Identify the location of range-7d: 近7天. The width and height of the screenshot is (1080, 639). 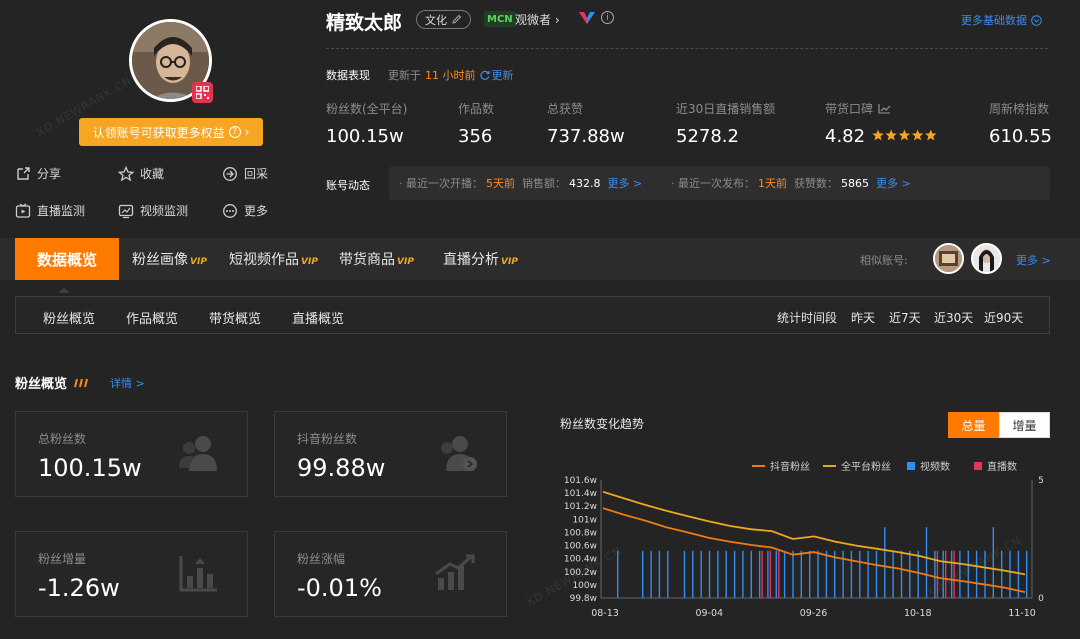
(905, 317).